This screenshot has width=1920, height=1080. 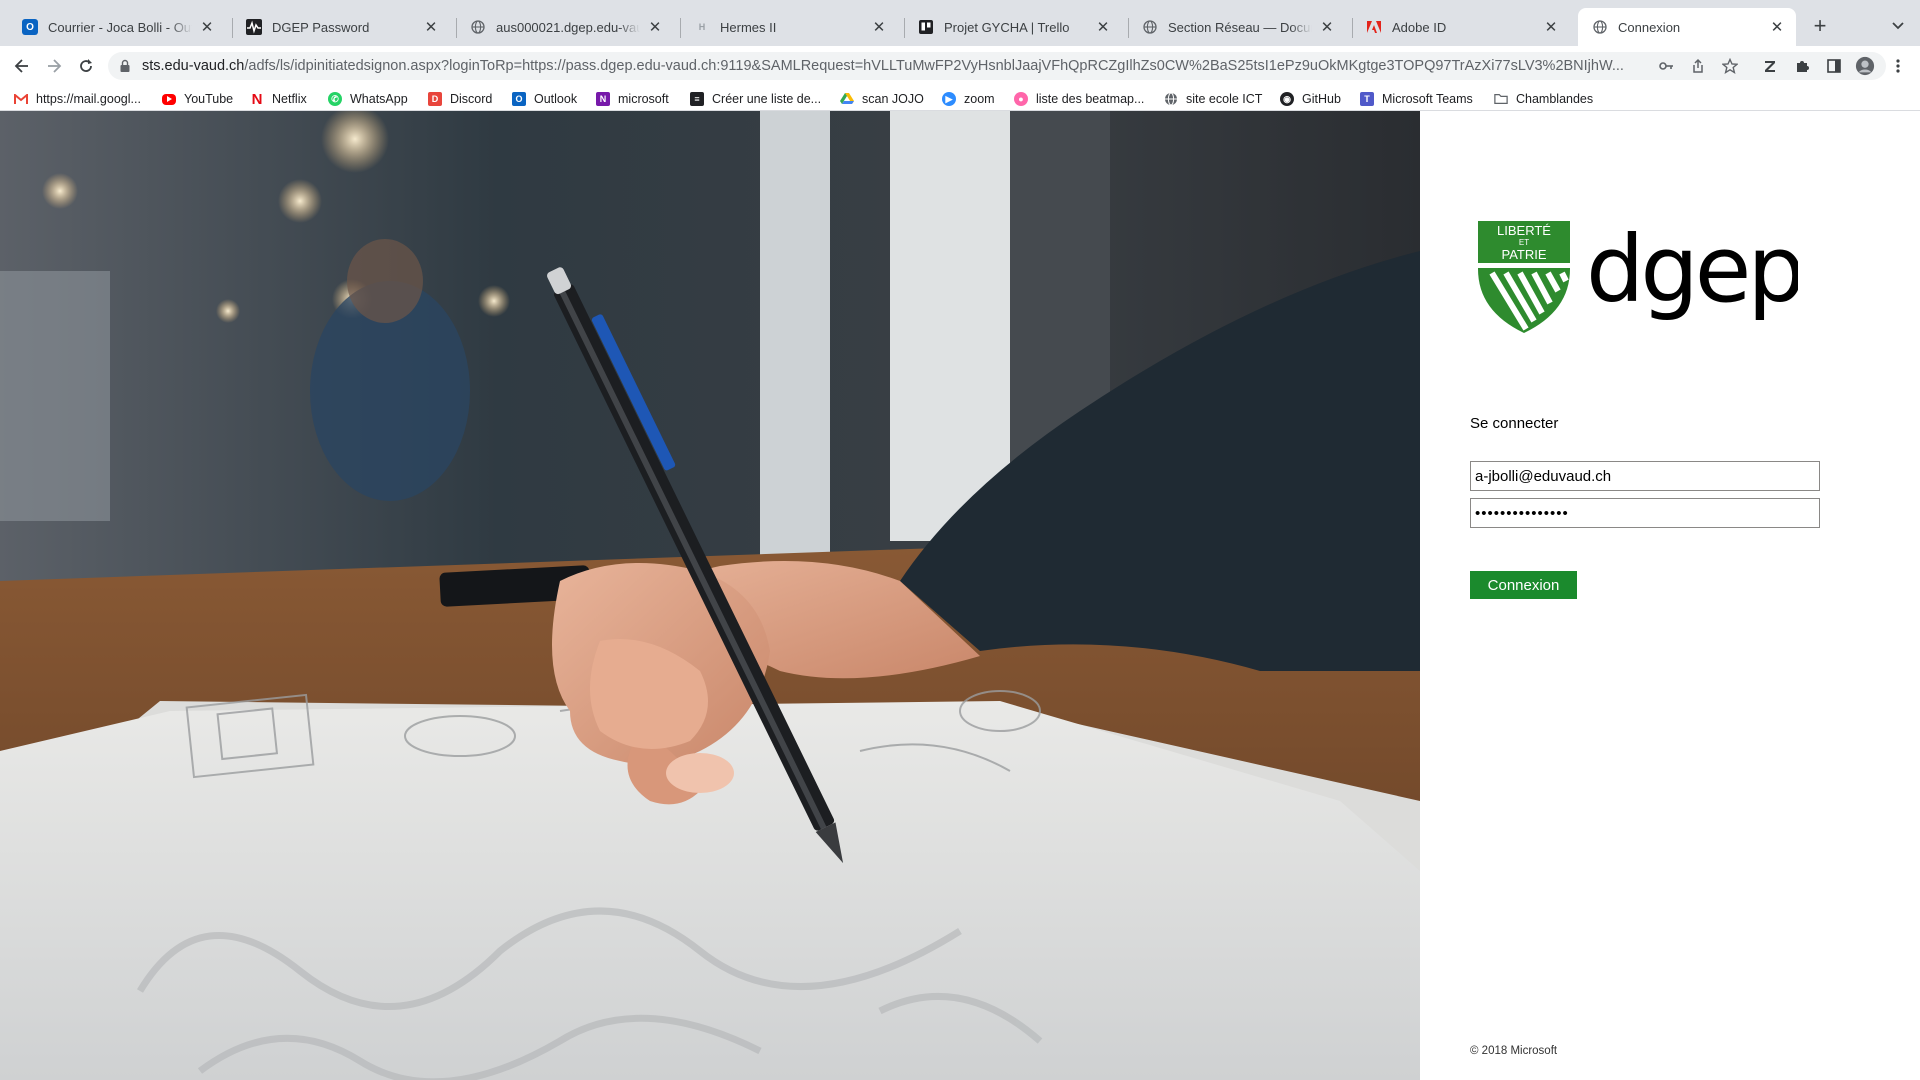 I want to click on bookmark-github: ◉ GitHub, so click(x=1310, y=99).